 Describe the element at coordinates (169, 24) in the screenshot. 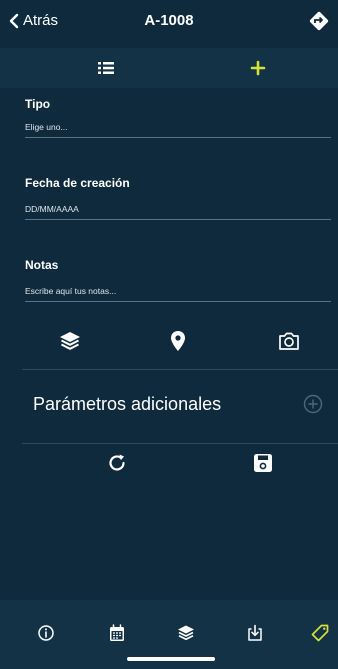

I see `top-bar: Atrás A-1008` at that location.